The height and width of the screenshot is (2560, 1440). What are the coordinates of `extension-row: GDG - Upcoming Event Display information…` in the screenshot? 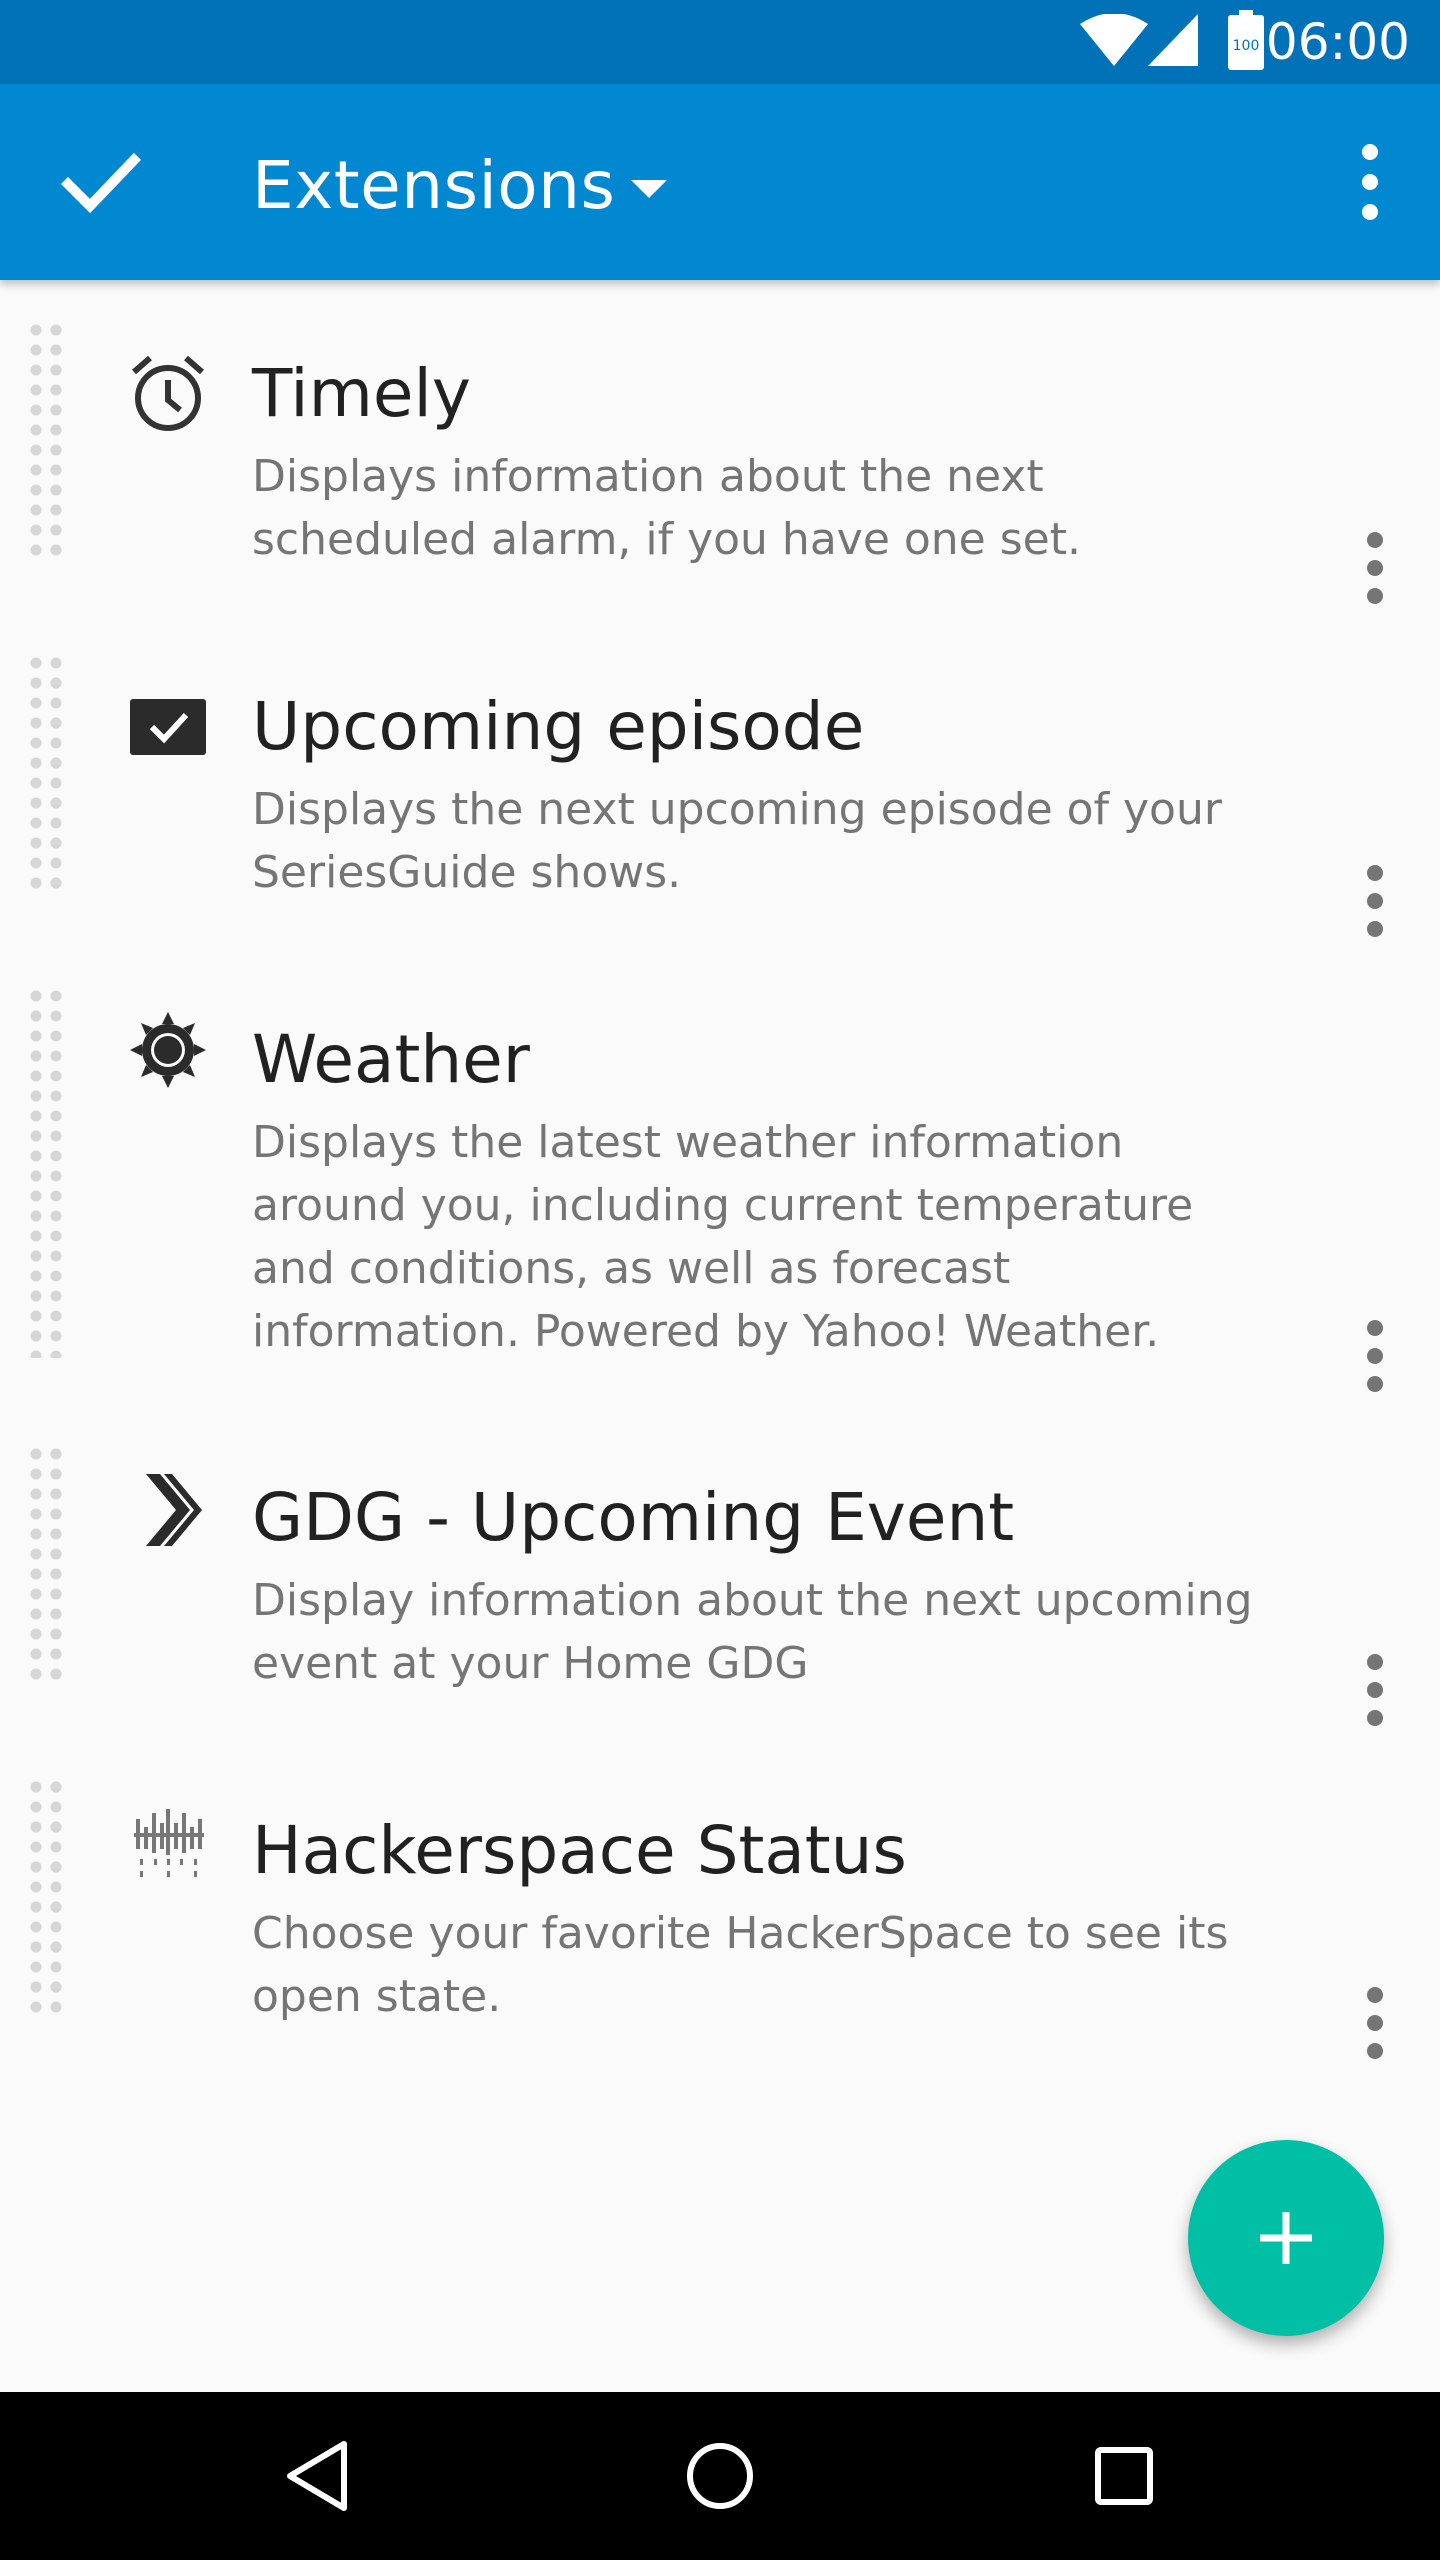 It's located at (720, 1589).